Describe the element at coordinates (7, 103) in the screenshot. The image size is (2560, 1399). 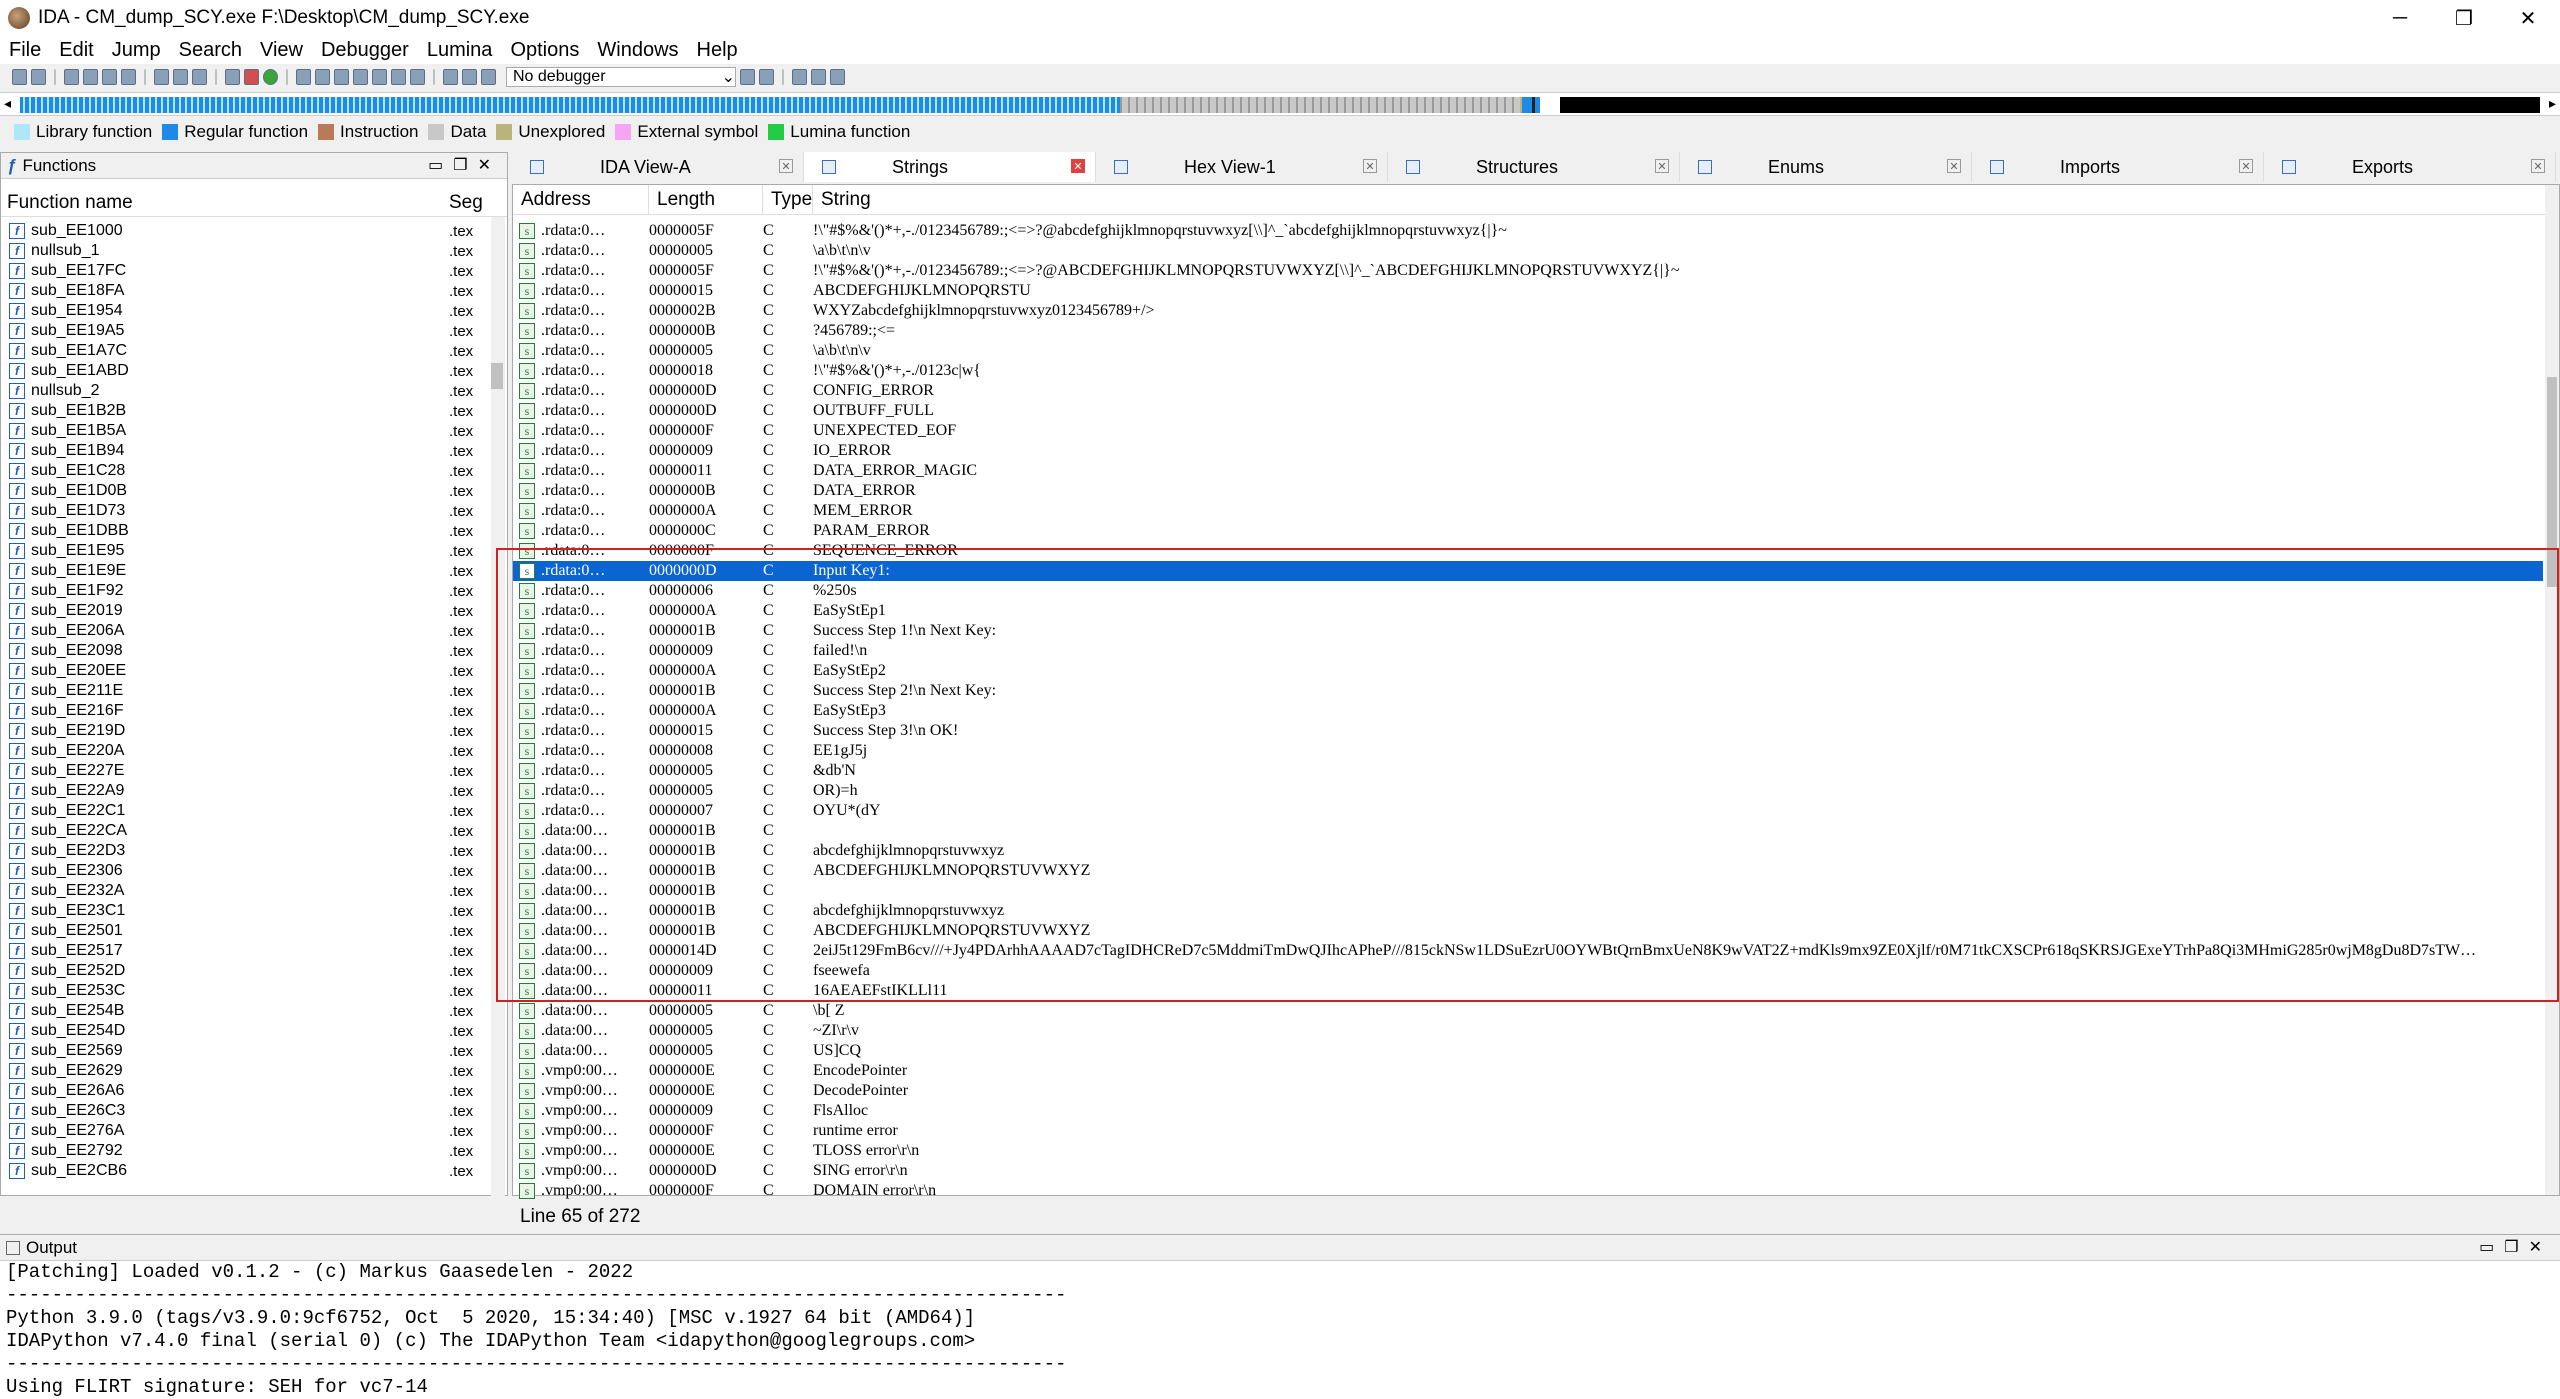
I see `nav-left-arrow-icon: ◂` at that location.